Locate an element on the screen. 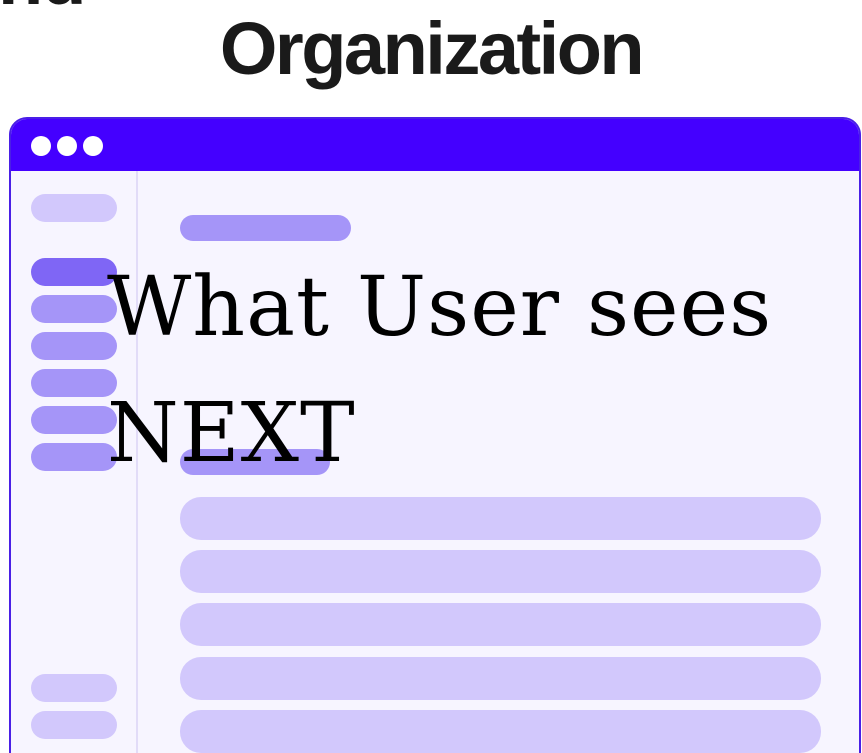 Image resolution: width=862 pixels, height=753 pixels. content-heading-placeholder is located at coordinates (265, 228).